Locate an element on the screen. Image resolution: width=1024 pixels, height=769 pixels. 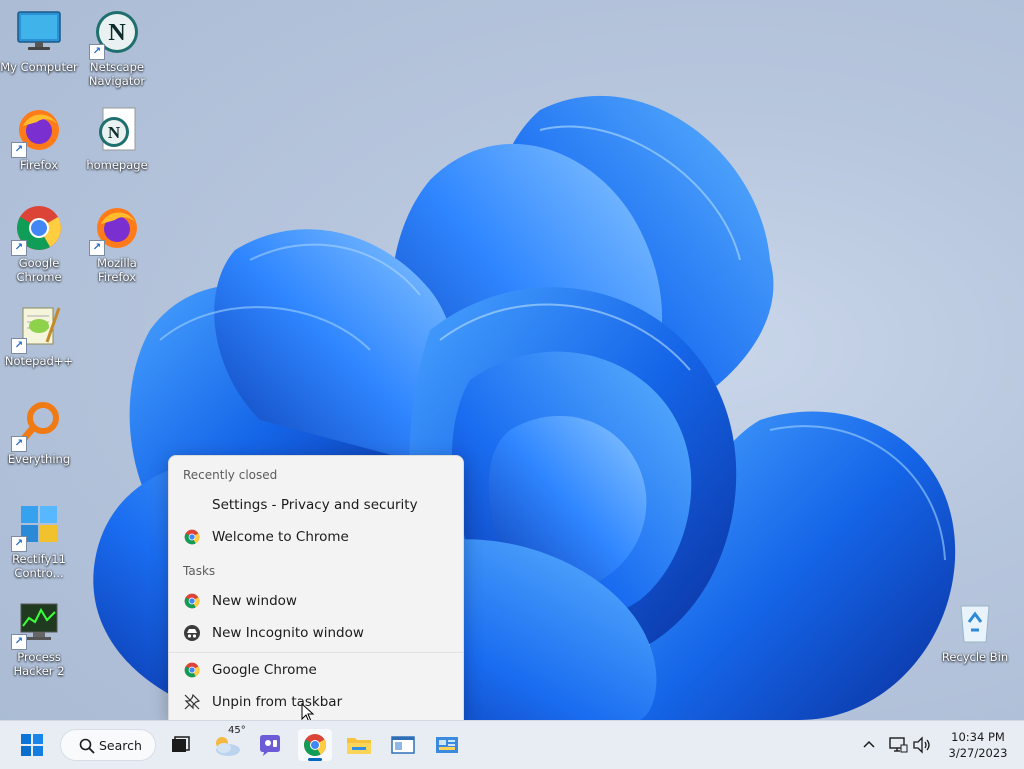
task-new-window: New window is located at coordinates (316, 601).